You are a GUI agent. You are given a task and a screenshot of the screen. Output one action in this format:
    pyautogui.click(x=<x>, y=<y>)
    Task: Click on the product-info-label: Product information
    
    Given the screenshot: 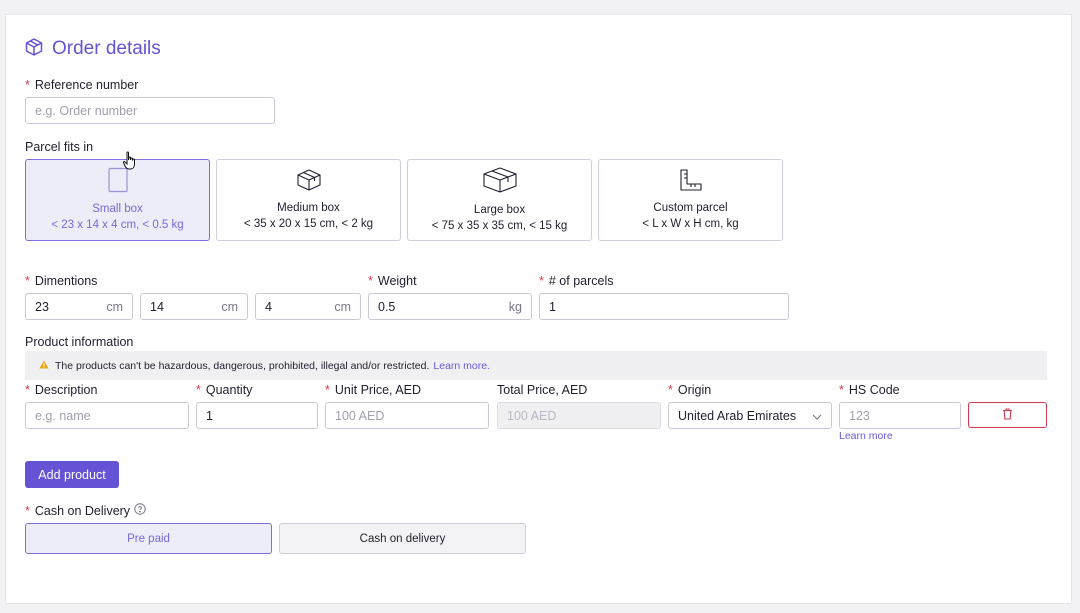 What is the action you would take?
    pyautogui.click(x=79, y=342)
    